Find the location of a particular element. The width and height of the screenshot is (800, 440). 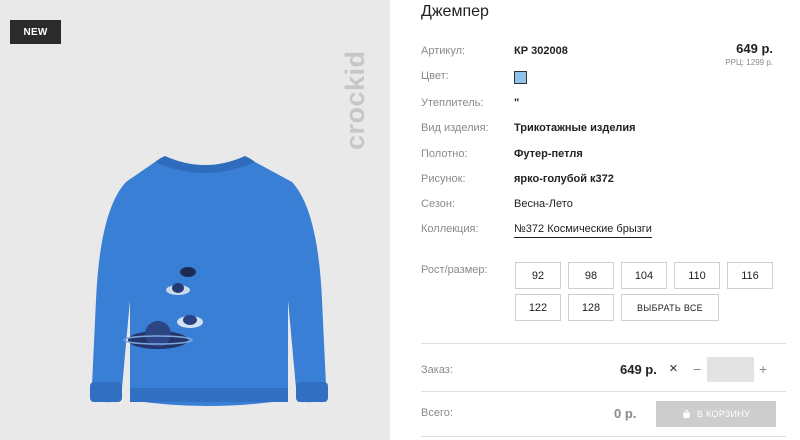

insulation-label: Утеплитель: is located at coordinates (452, 103).